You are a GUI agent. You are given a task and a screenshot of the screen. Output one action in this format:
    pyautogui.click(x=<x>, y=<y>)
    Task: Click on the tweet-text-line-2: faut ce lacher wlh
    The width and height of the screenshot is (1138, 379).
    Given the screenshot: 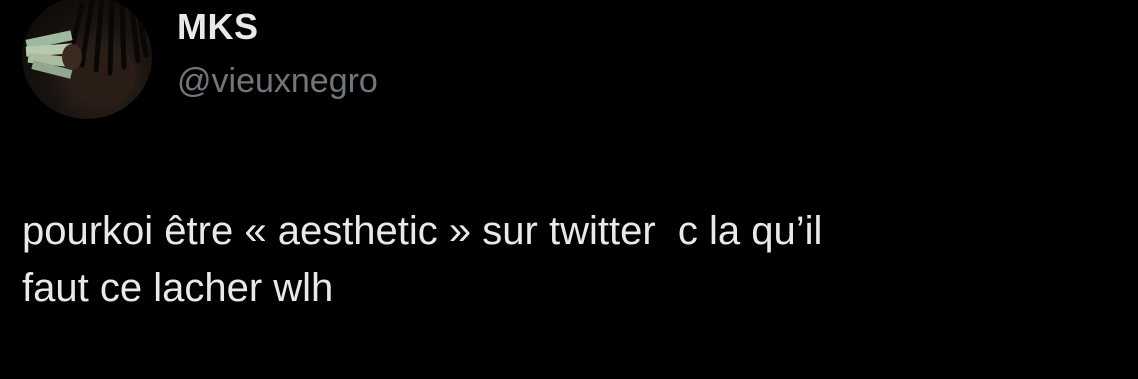 What is the action you would take?
    pyautogui.click(x=178, y=288)
    